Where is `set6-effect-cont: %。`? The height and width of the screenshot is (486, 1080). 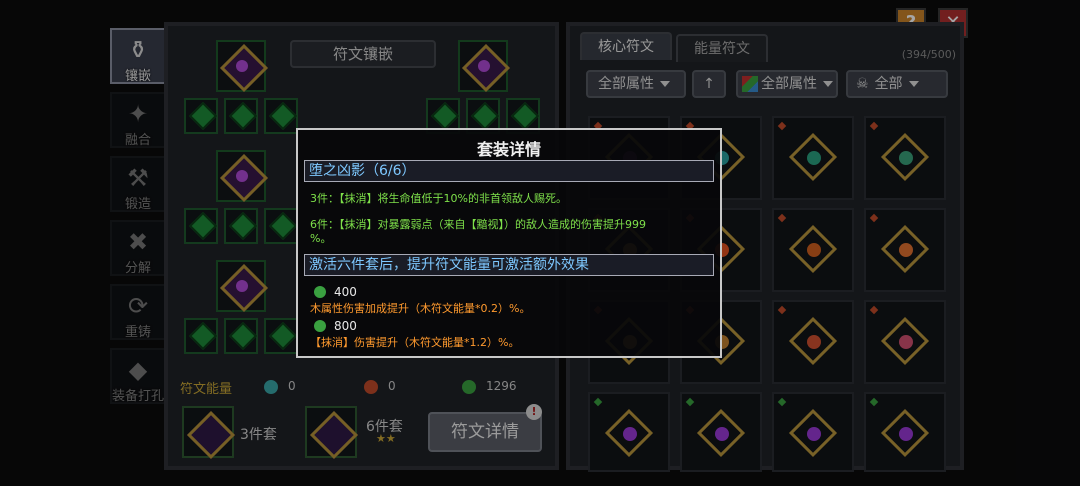 set6-effect-cont: %。 is located at coordinates (510, 239).